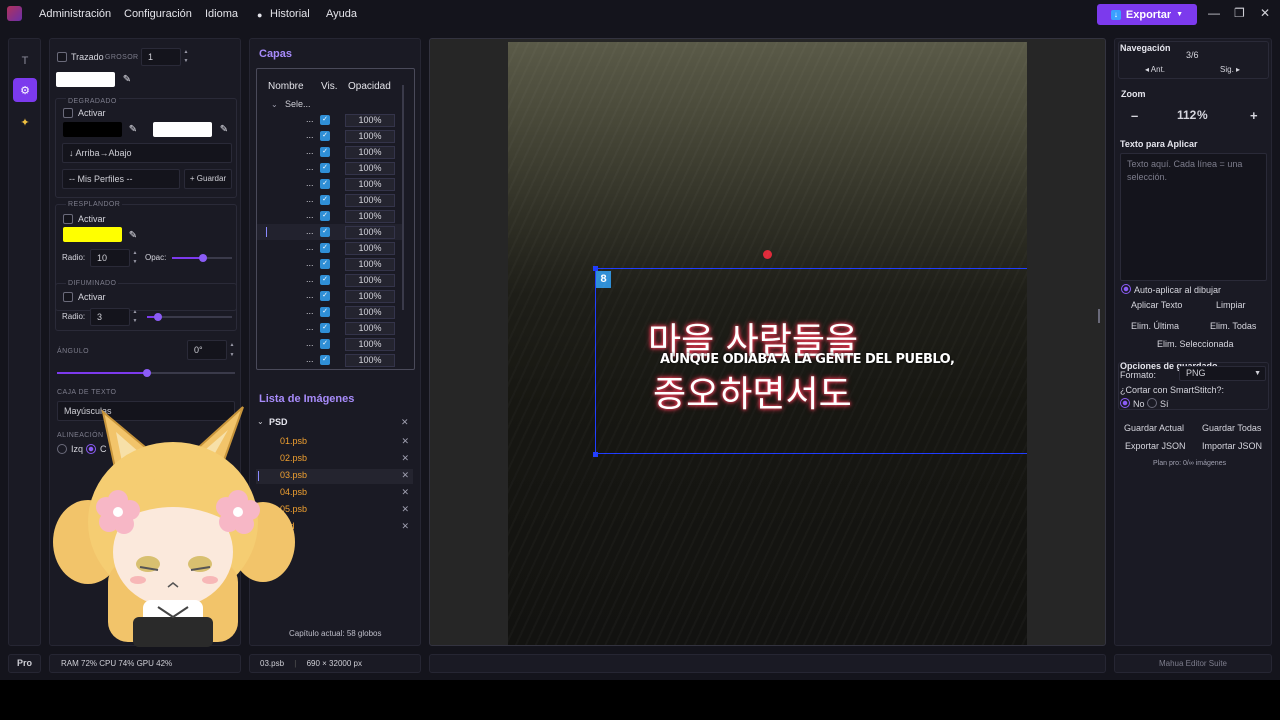 The width and height of the screenshot is (1280, 720). I want to click on clear-button: Limpiar, so click(1231, 305).